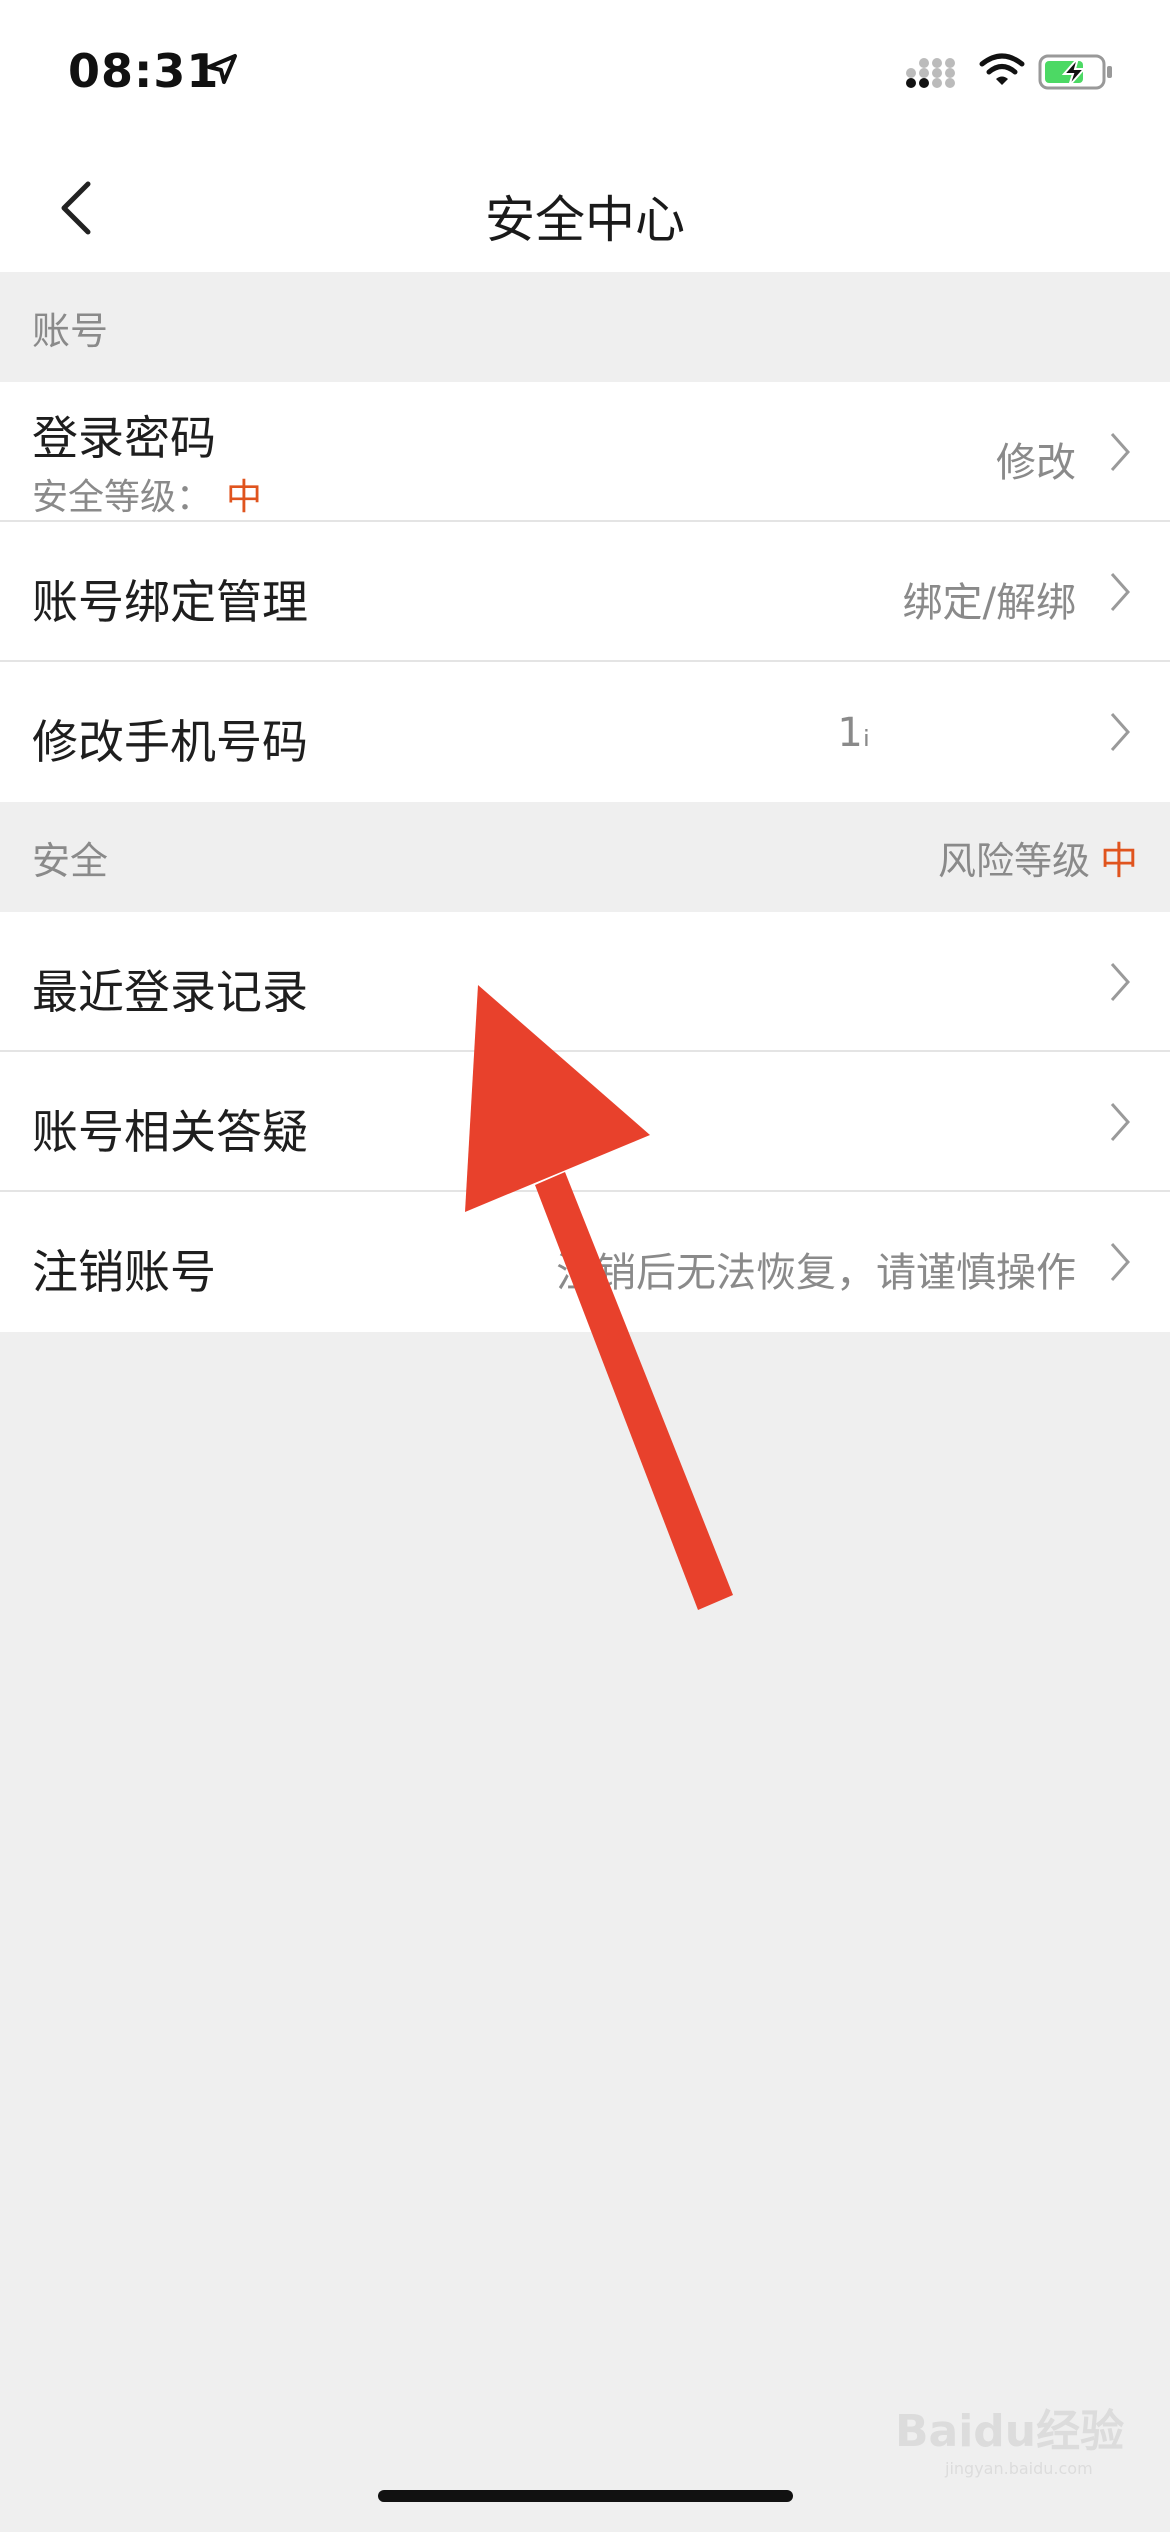 The image size is (1170, 2532). I want to click on row-value: 绑定/解绑, so click(989, 603).